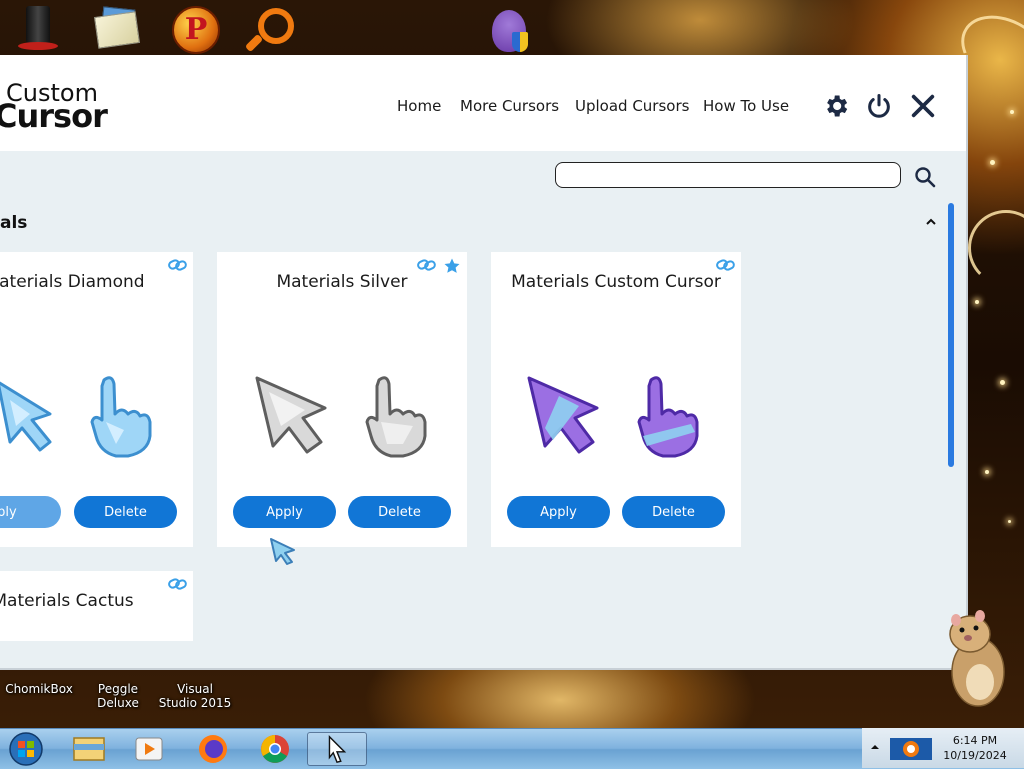  I want to click on cursor-card-custom-cursor: Materials Custom Cursor Apply Delete, so click(616, 399).